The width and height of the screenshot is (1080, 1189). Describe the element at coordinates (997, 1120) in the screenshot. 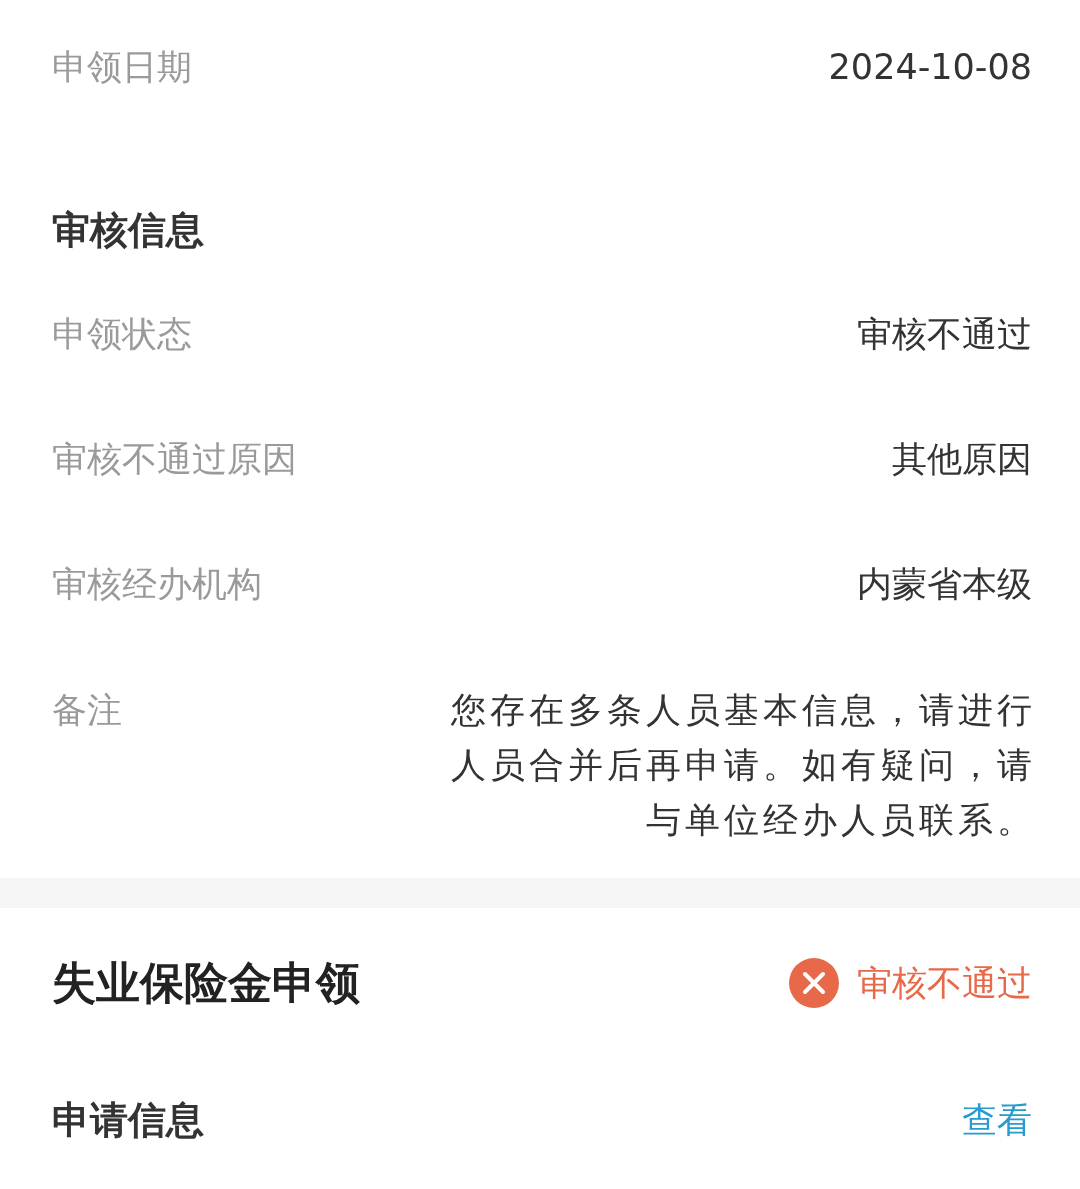

I see `view-link: 查看` at that location.